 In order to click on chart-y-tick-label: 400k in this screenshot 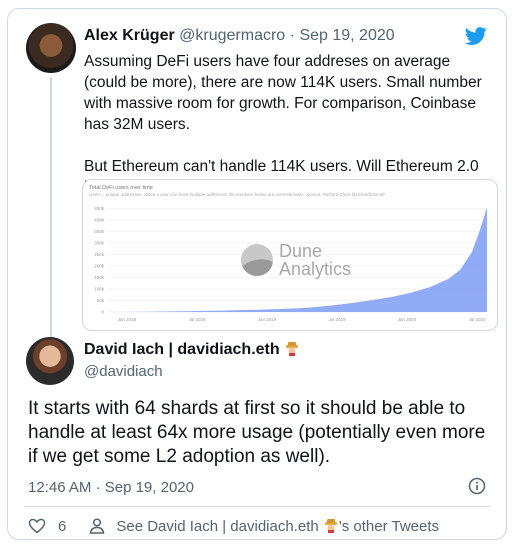, I will do `click(99, 219)`.